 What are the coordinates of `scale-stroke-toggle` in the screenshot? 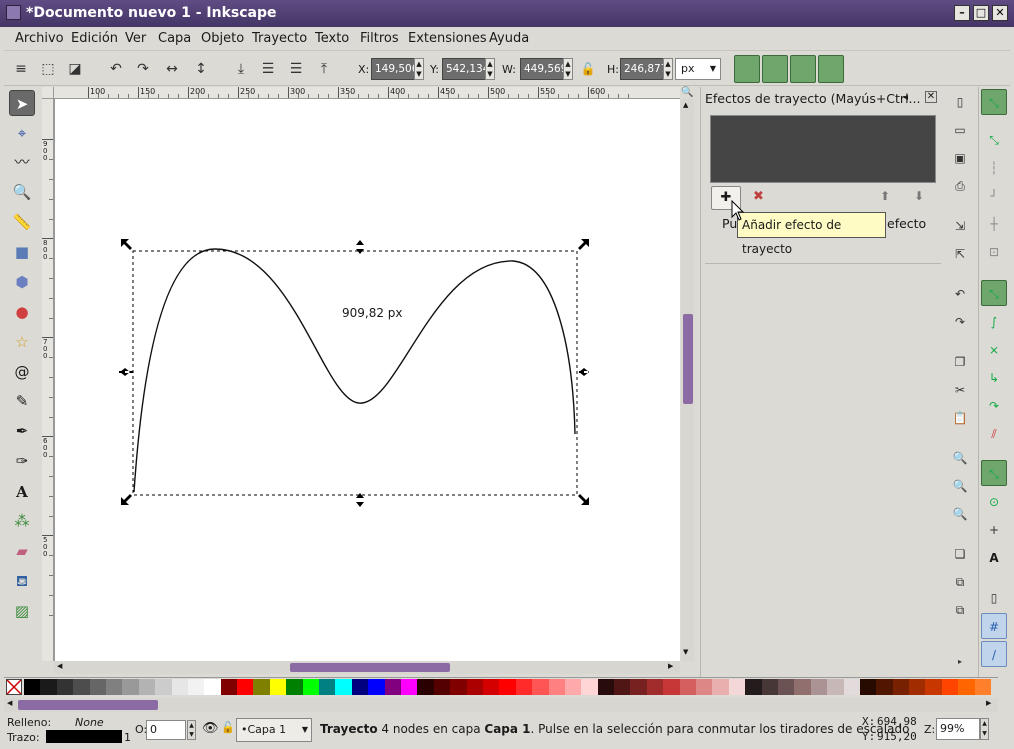 It's located at (747, 69).